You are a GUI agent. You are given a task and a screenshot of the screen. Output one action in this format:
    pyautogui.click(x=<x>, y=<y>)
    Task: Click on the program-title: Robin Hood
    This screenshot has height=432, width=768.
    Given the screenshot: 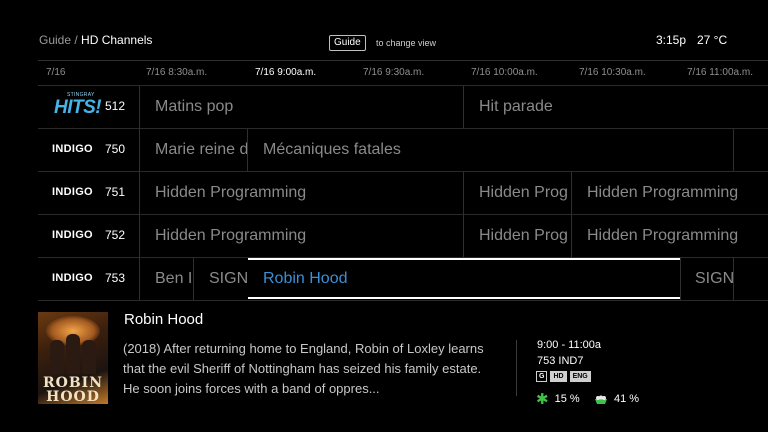 What is the action you would take?
    pyautogui.click(x=164, y=319)
    